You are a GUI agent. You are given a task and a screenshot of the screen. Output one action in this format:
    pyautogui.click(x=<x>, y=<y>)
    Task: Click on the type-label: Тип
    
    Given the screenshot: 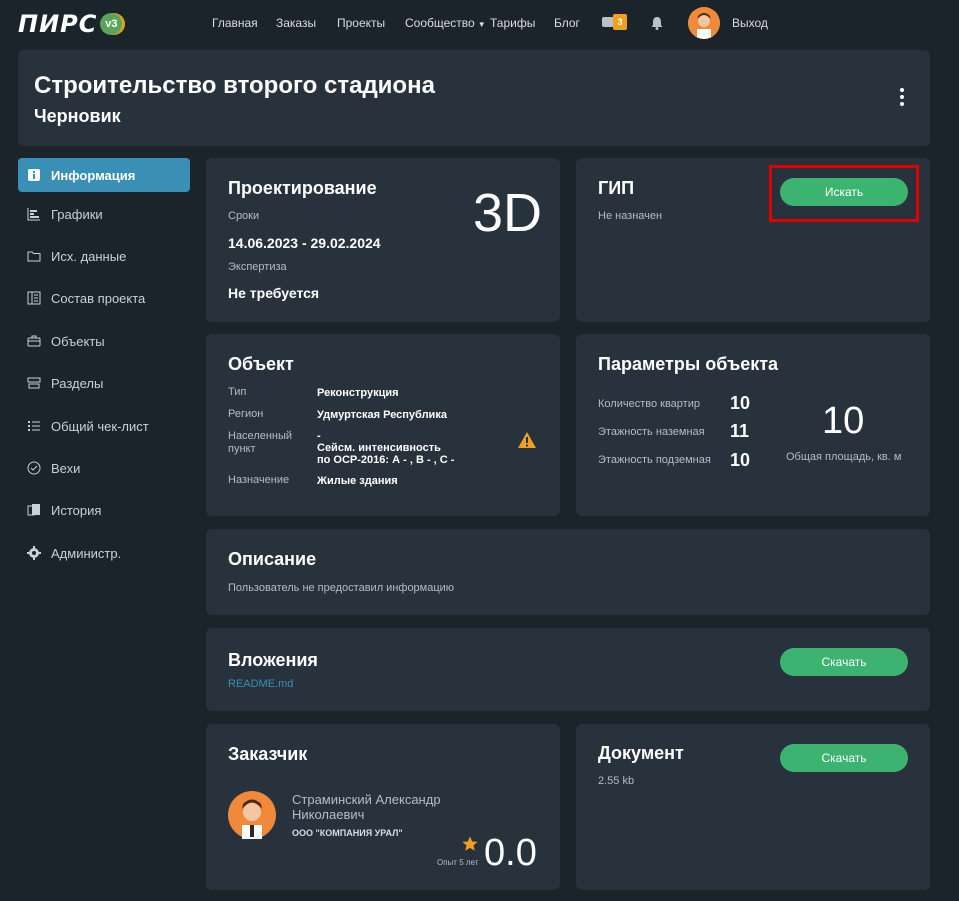 What is the action you would take?
    pyautogui.click(x=237, y=392)
    